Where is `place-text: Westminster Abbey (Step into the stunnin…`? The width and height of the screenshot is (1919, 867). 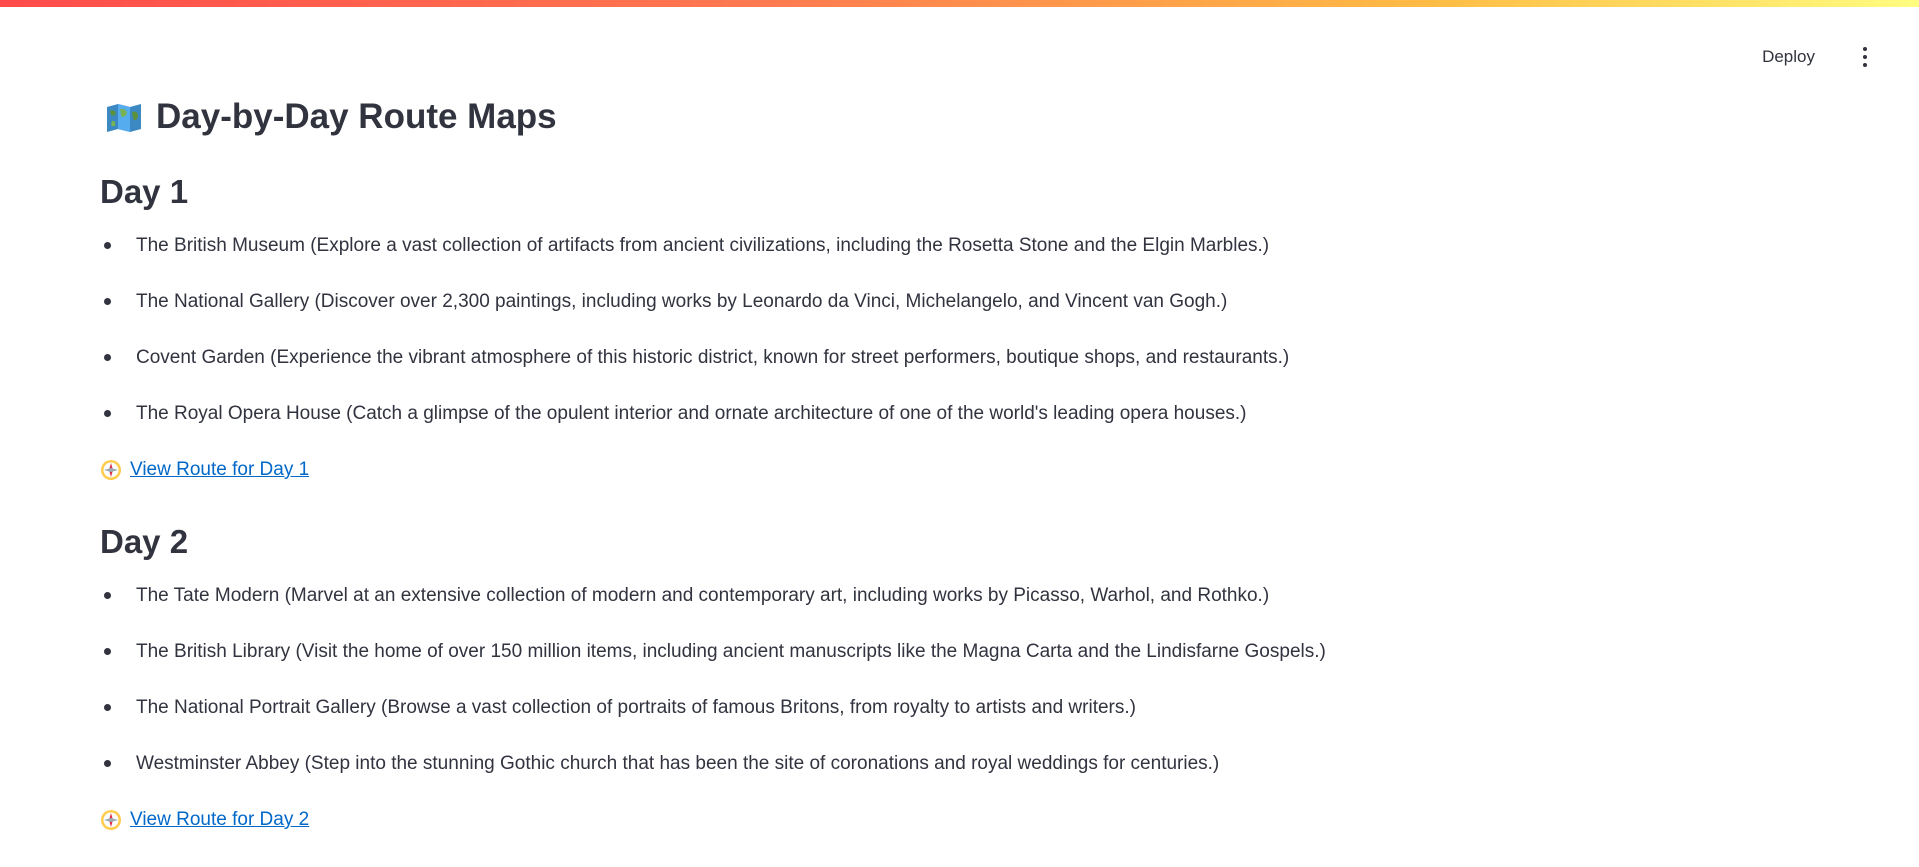
place-text: Westminster Abbey (Step into the stunnin… is located at coordinates (678, 763).